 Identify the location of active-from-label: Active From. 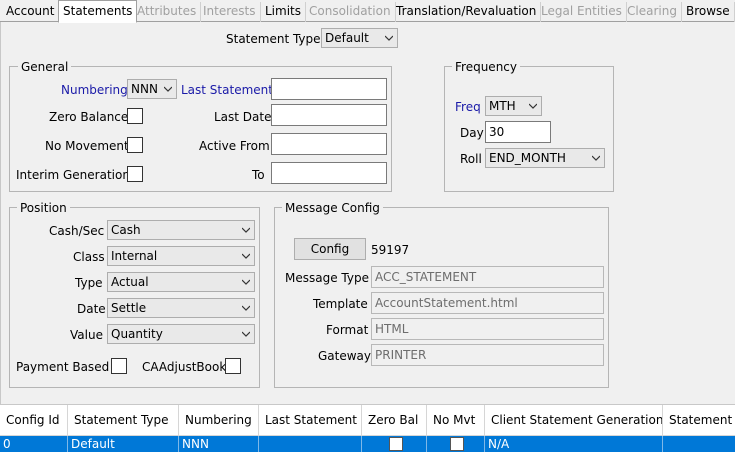
(234, 146).